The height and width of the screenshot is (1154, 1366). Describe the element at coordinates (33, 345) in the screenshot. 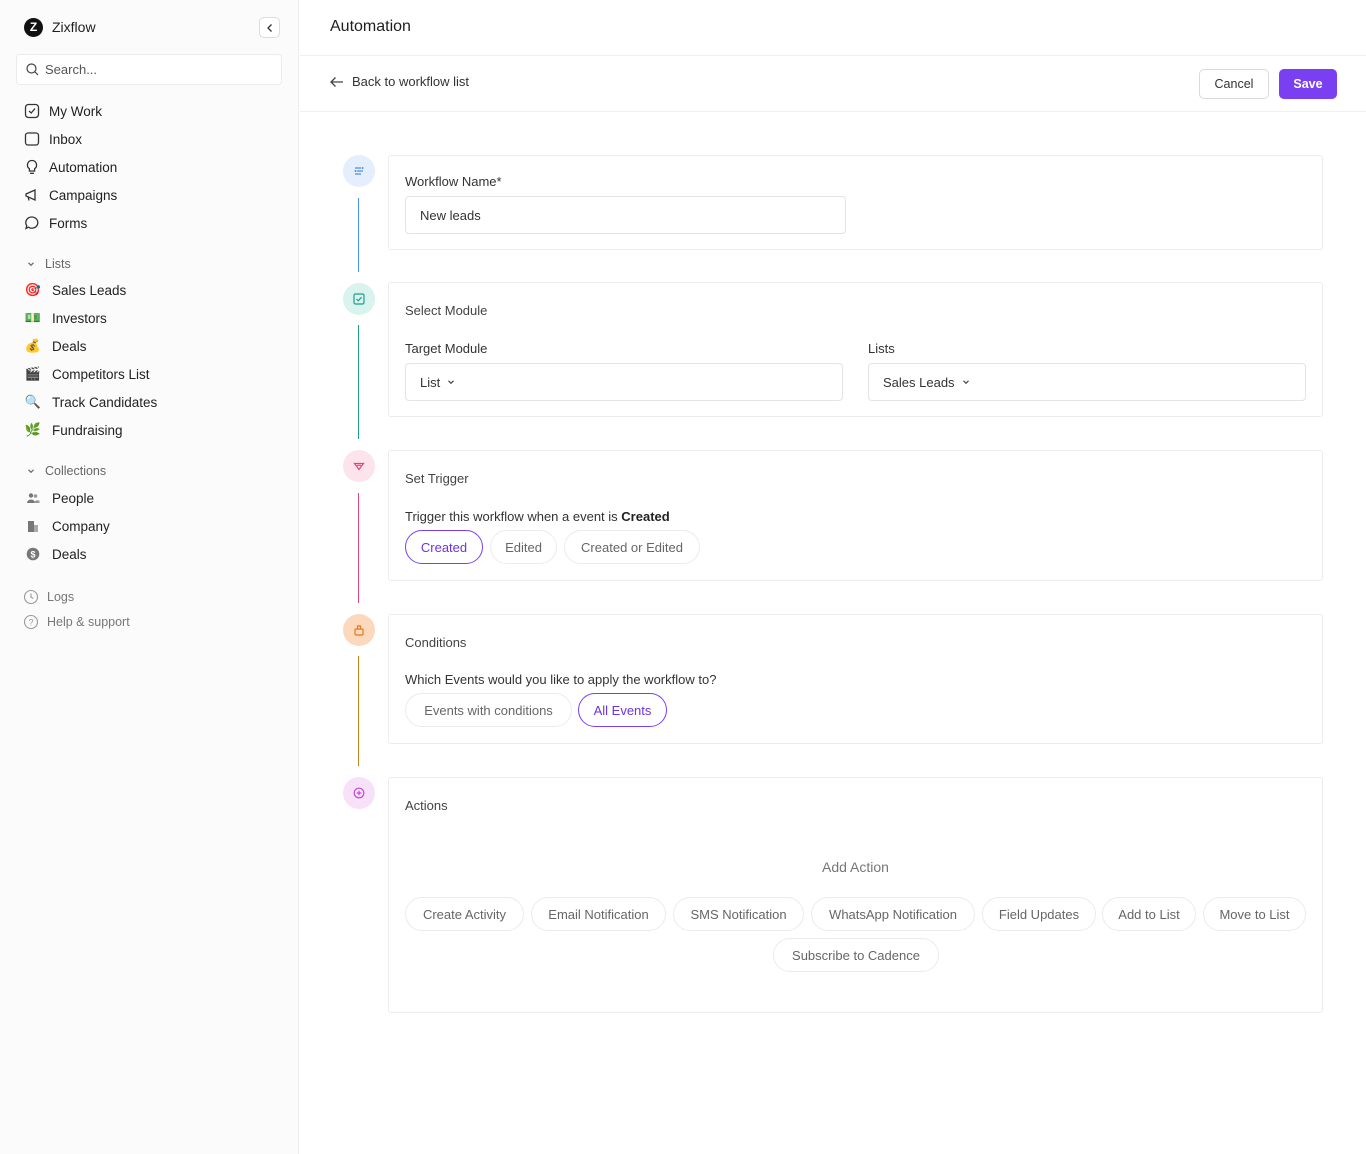

I see `money-bag-icon: 💰` at that location.